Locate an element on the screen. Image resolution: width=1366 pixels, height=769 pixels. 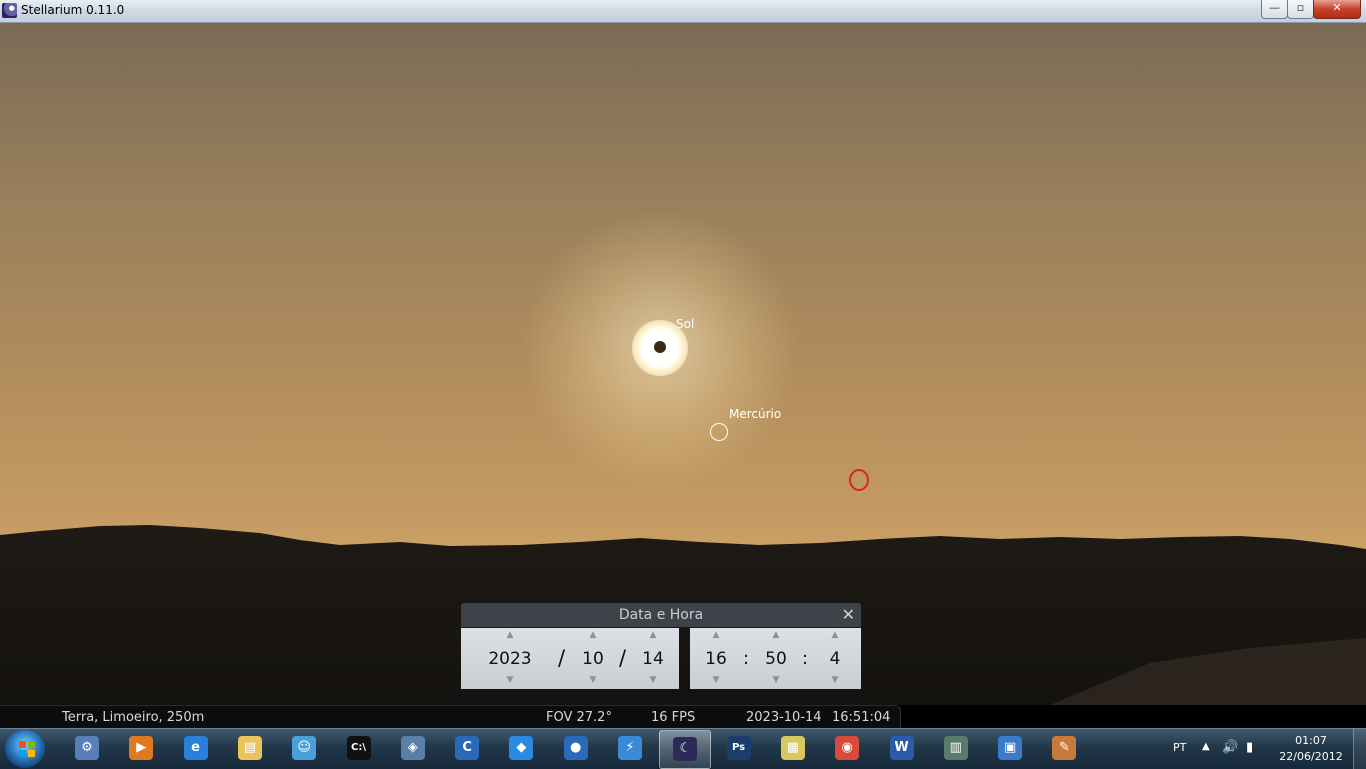
start-button is located at coordinates (25, 749).